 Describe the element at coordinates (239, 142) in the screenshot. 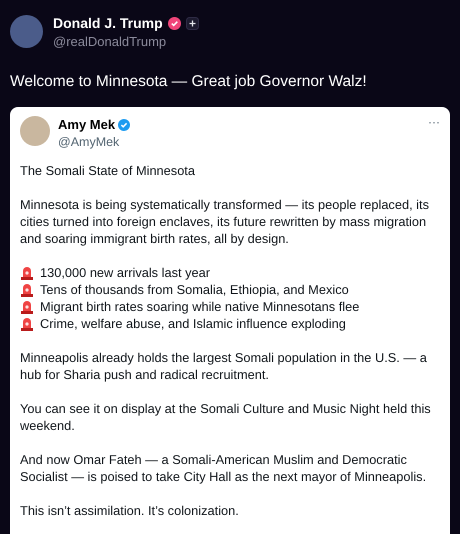

I see `quoted-author-handle: @AmyMek` at that location.